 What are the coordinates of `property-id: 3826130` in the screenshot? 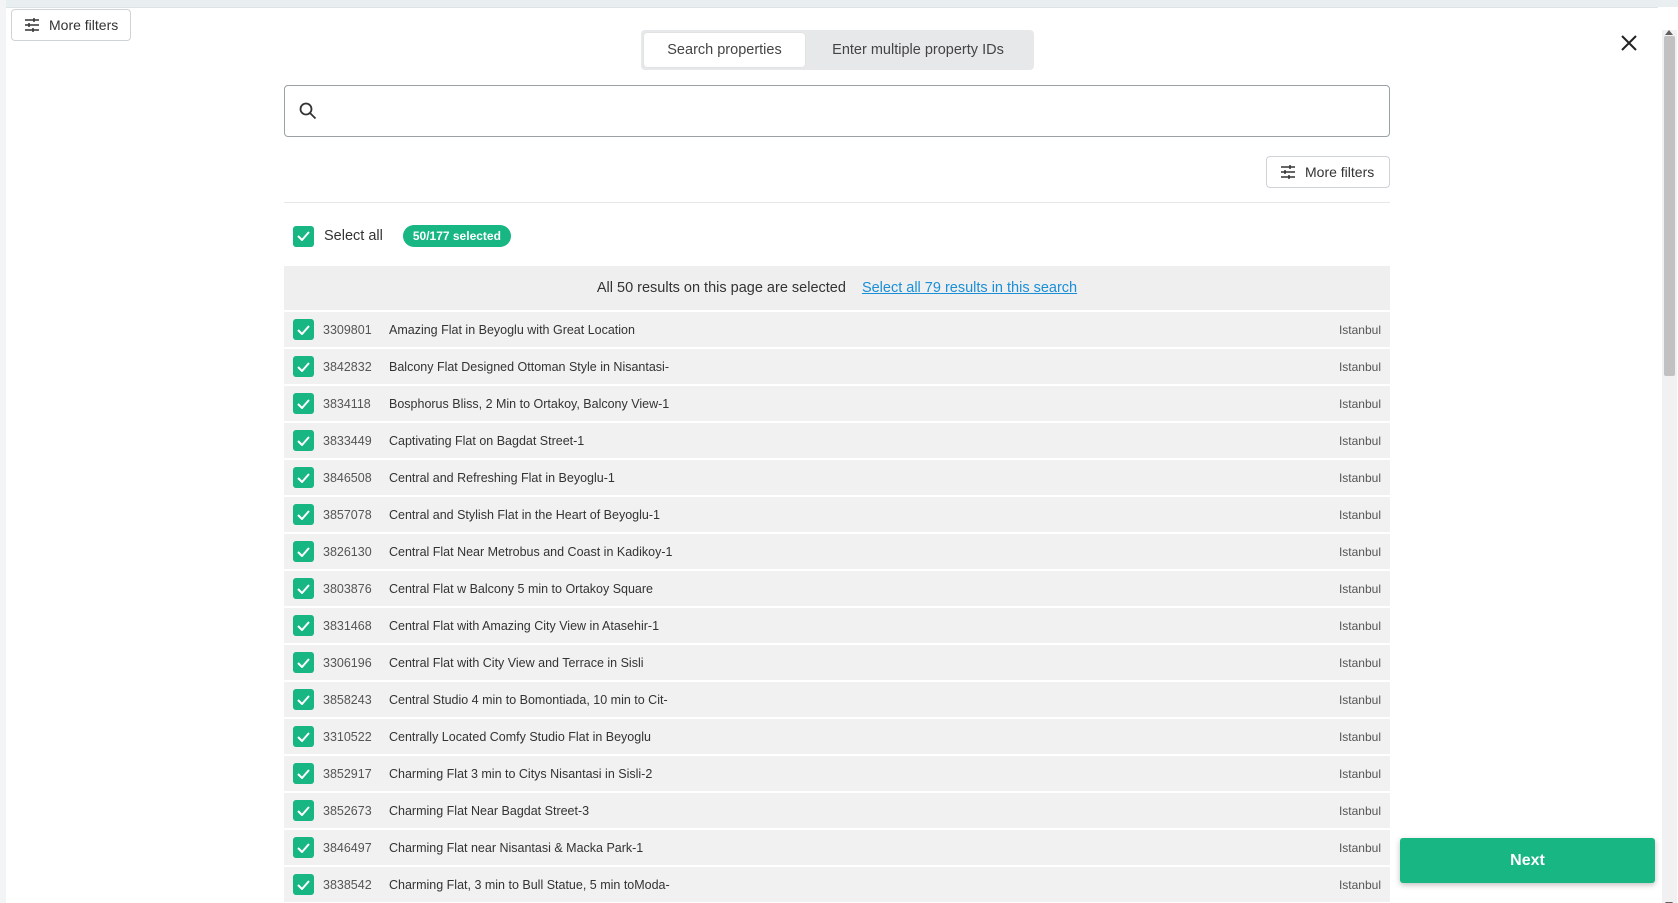 It's located at (347, 551).